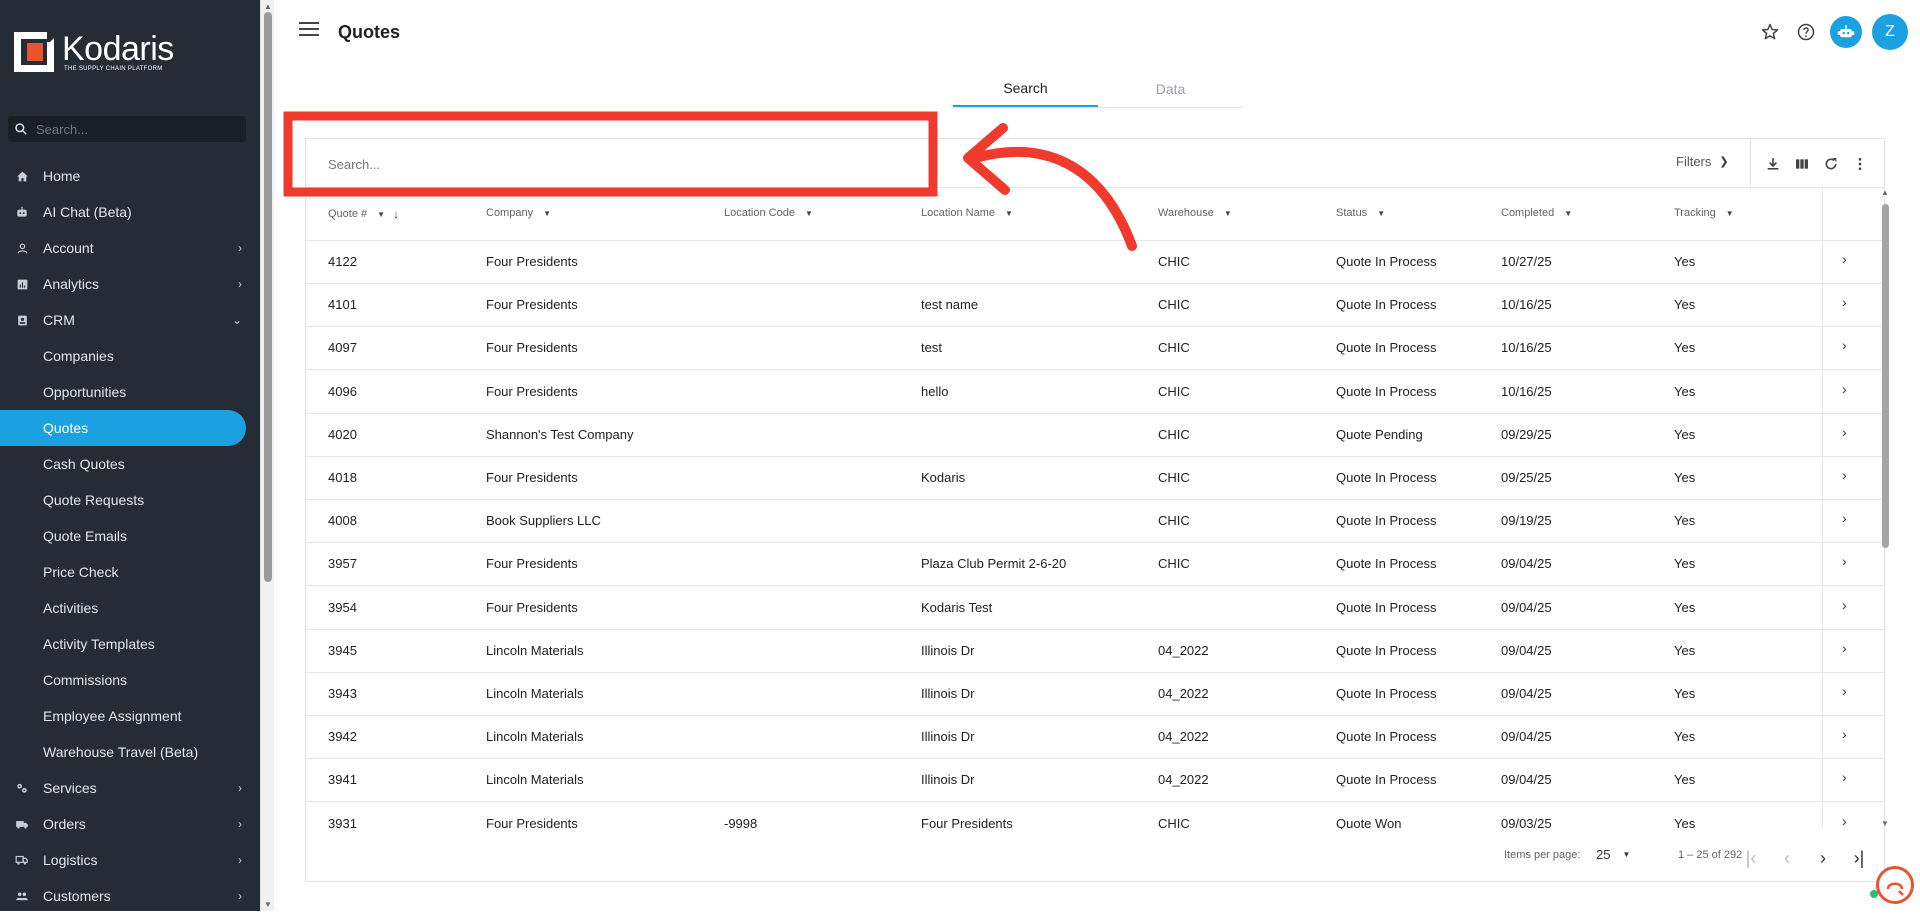 The image size is (1920, 914). Describe the element at coordinates (1895, 885) in the screenshot. I see `support-chat-button` at that location.